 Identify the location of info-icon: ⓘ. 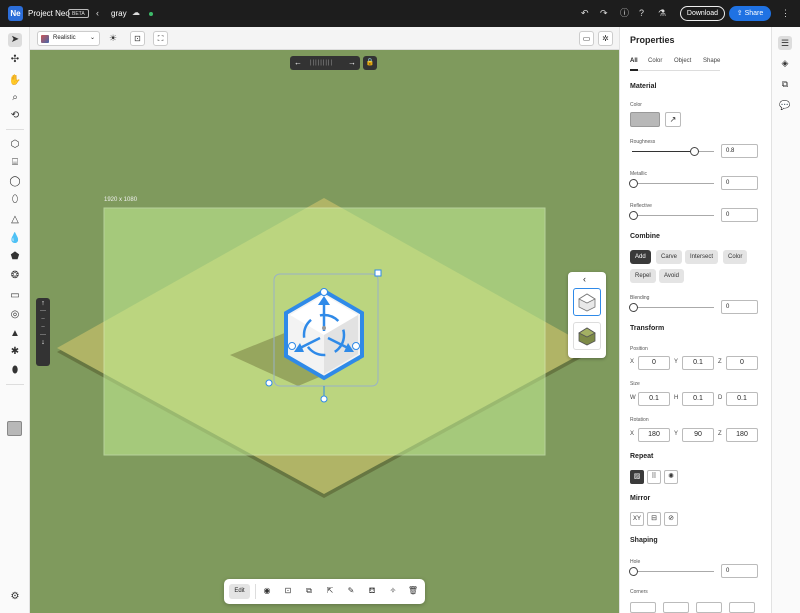
(624, 13).